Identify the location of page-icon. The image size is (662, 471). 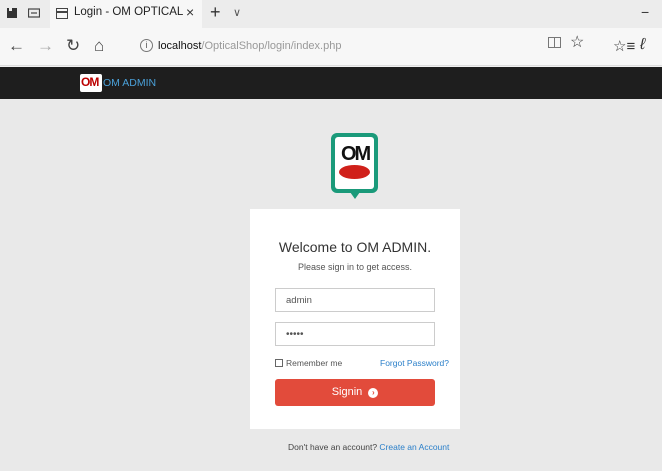
(62, 13).